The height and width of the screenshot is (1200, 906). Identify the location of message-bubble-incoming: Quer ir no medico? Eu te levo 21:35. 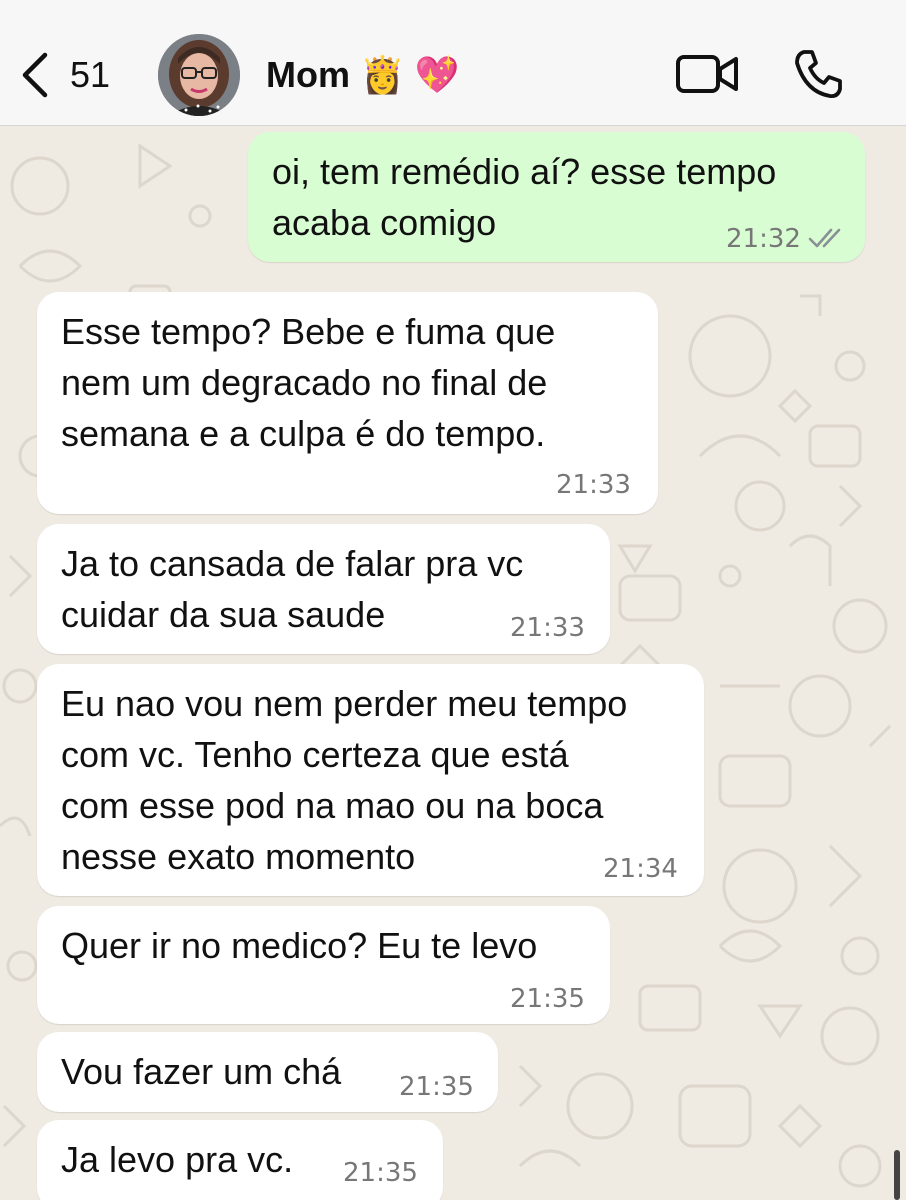
(323, 965).